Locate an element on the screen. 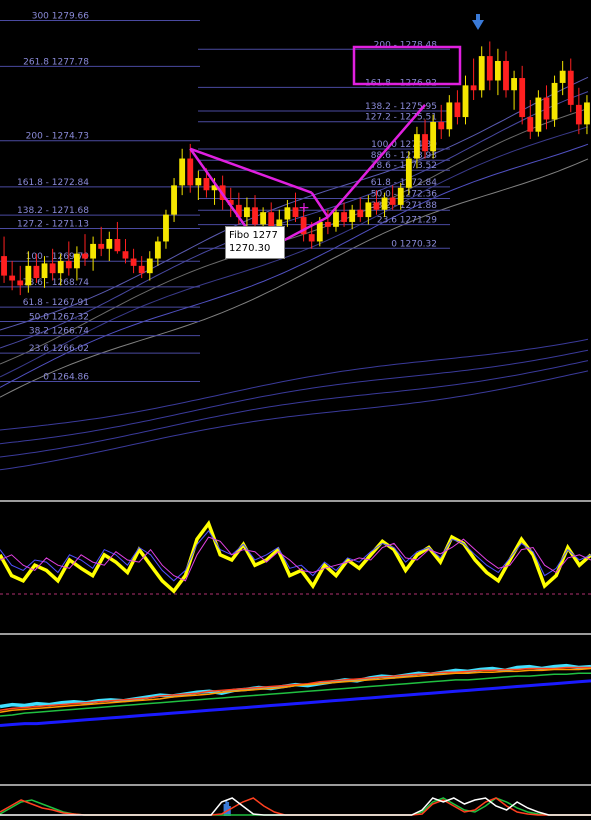 This screenshot has width=591, height=820. fibo-level-label: 23.6 1271.29 is located at coordinates (407, 221).